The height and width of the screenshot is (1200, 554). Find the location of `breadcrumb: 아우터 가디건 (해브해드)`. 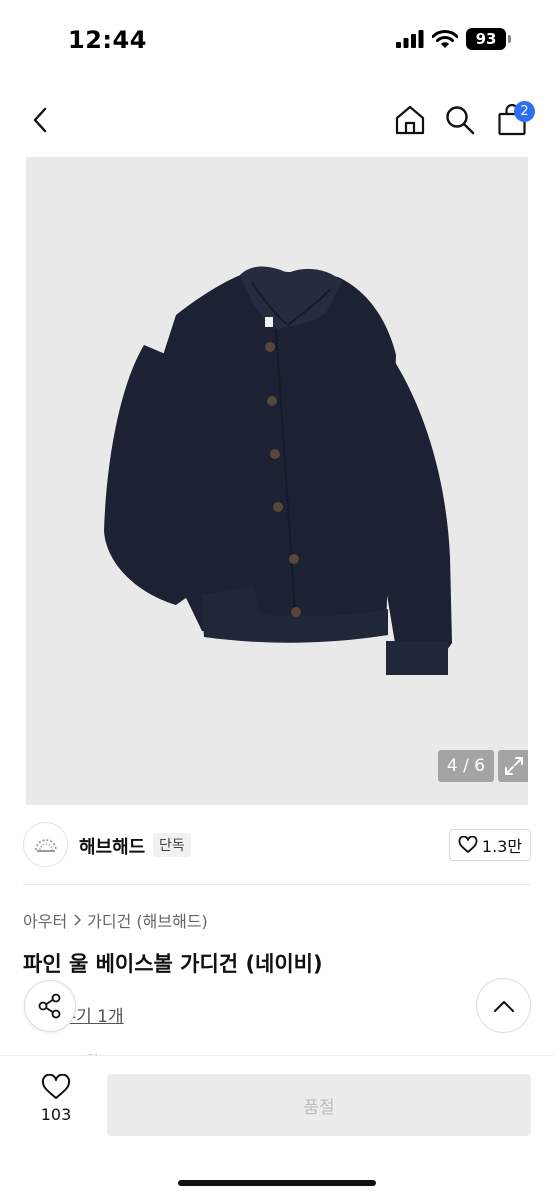

breadcrumb: 아우터 가디건 (해브해드) is located at coordinates (115, 920).